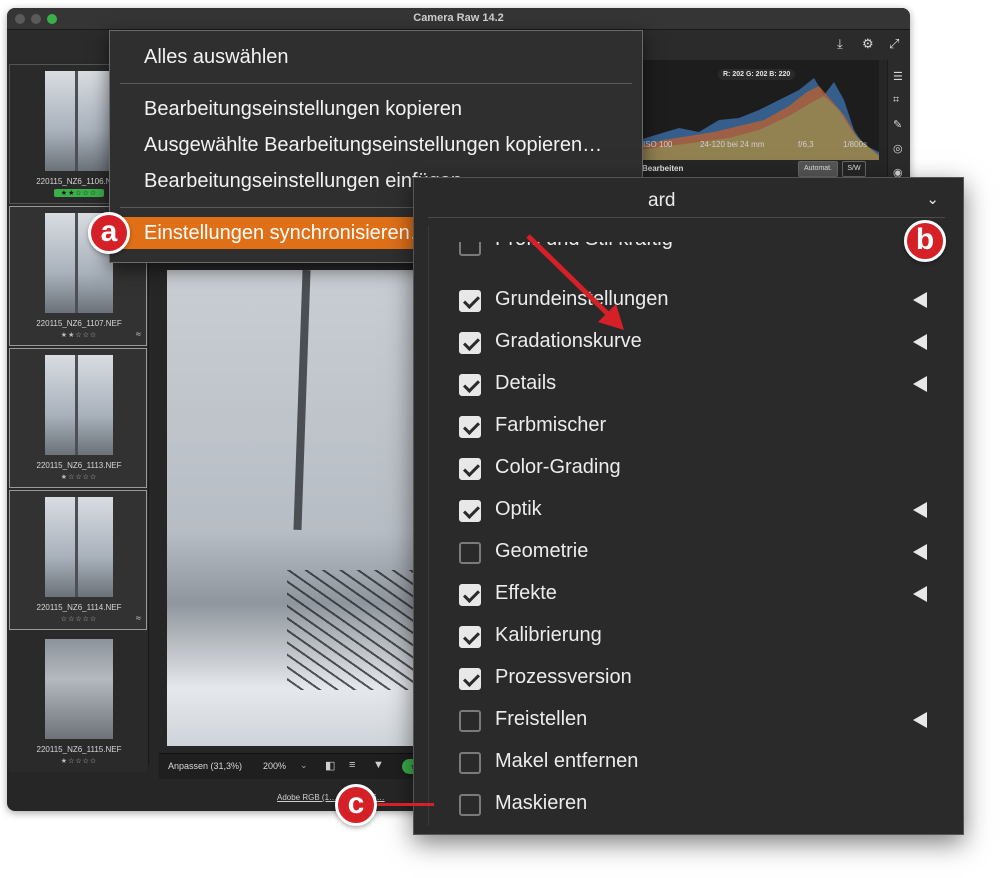 The image size is (1000, 878). I want to click on crop-icon: ⌗, so click(896, 100).